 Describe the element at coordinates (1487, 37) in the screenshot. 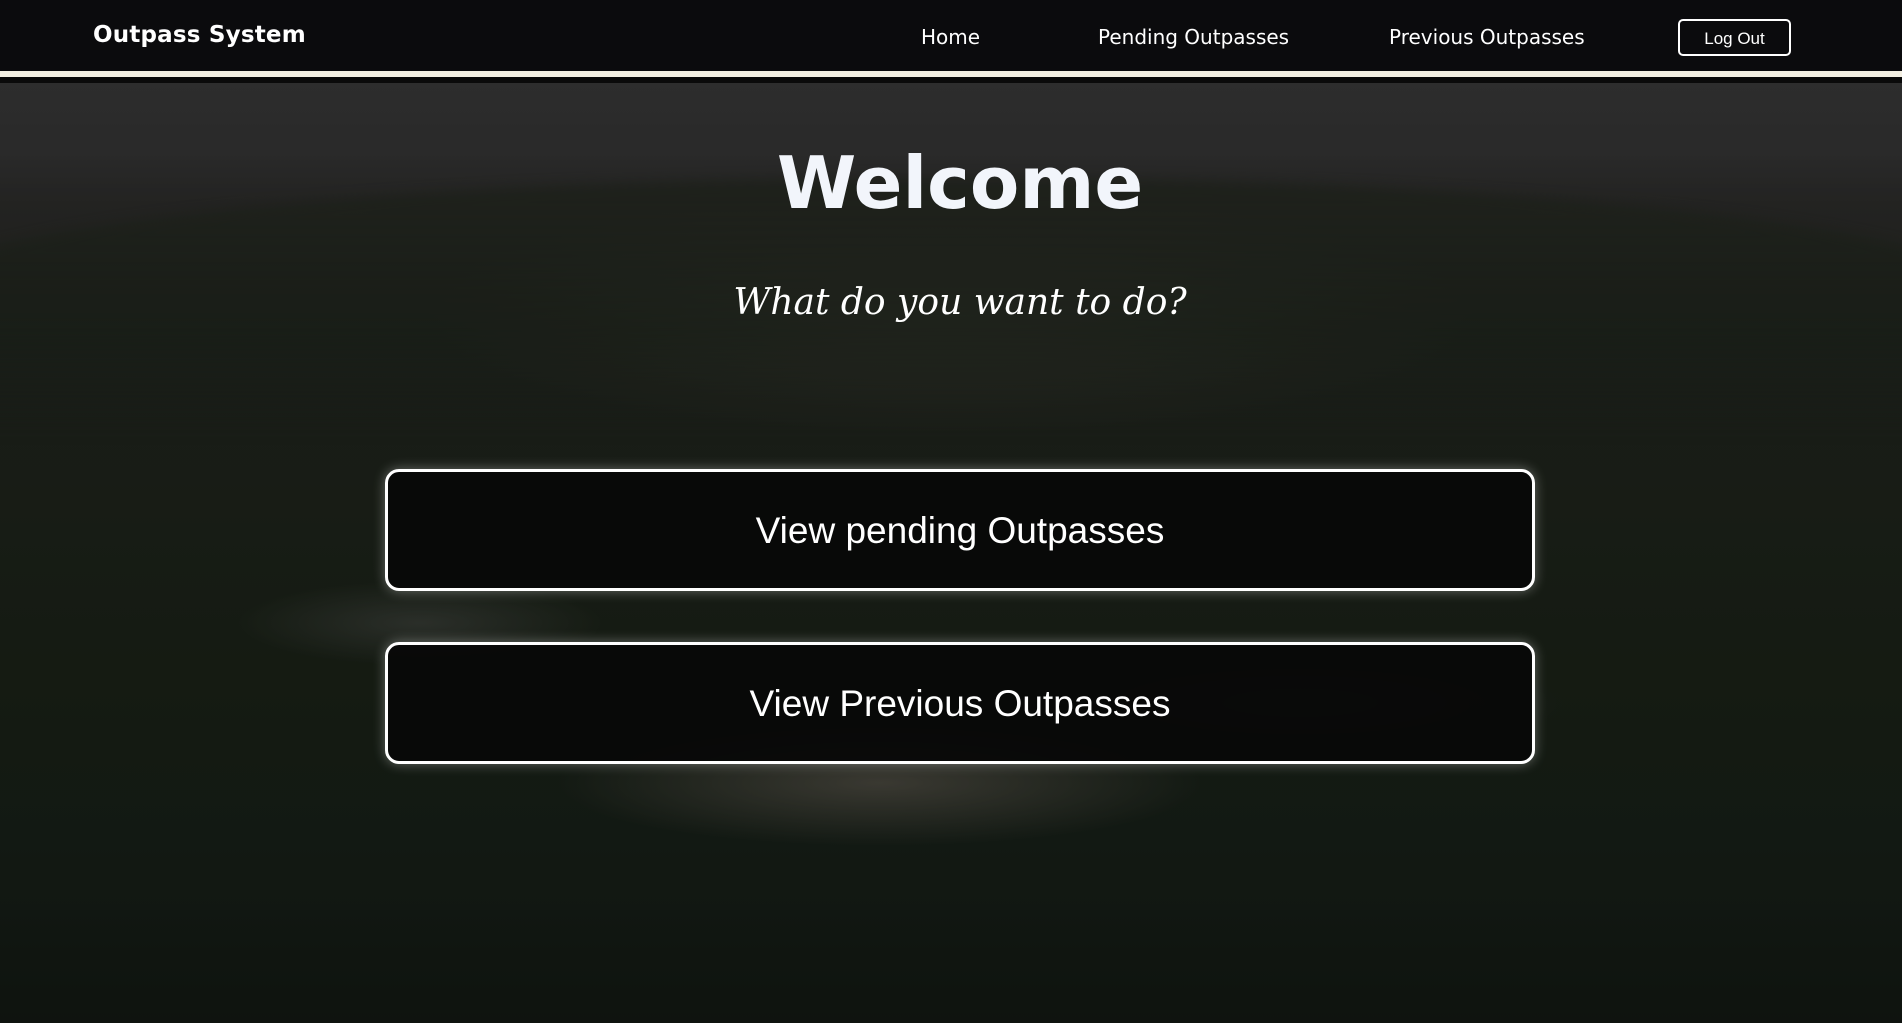

I see `nav-link-previous-outpasses: Previous Outpasses` at that location.